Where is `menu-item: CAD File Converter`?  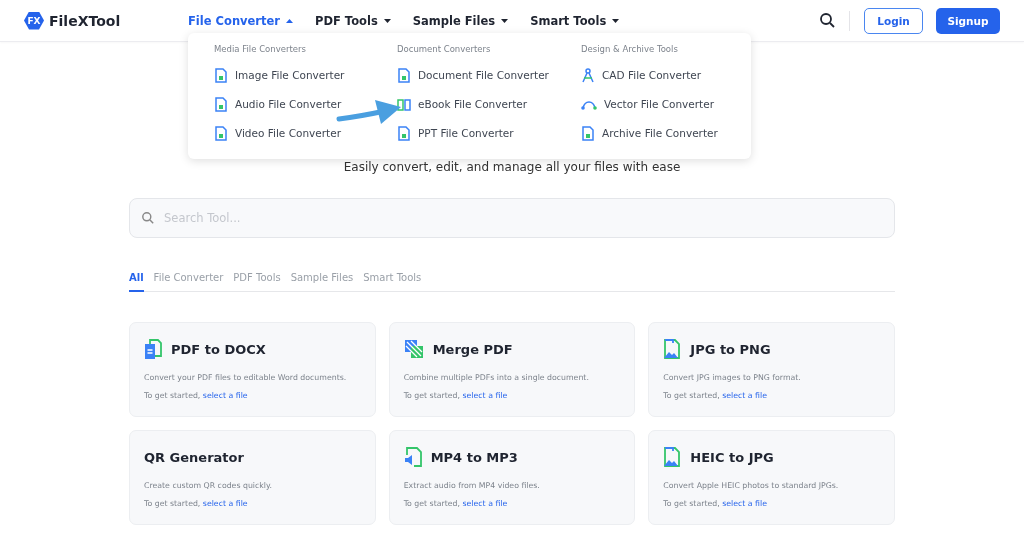 menu-item: CAD File Converter is located at coordinates (641, 75).